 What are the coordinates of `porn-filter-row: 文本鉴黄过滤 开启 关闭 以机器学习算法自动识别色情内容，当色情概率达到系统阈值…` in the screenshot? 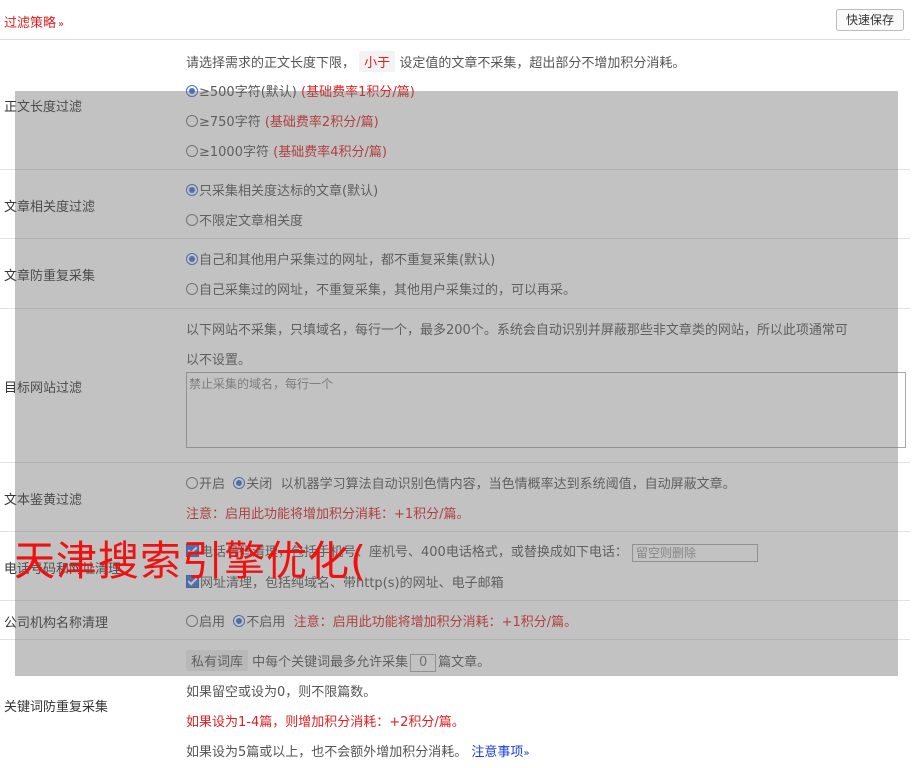 It's located at (455, 497).